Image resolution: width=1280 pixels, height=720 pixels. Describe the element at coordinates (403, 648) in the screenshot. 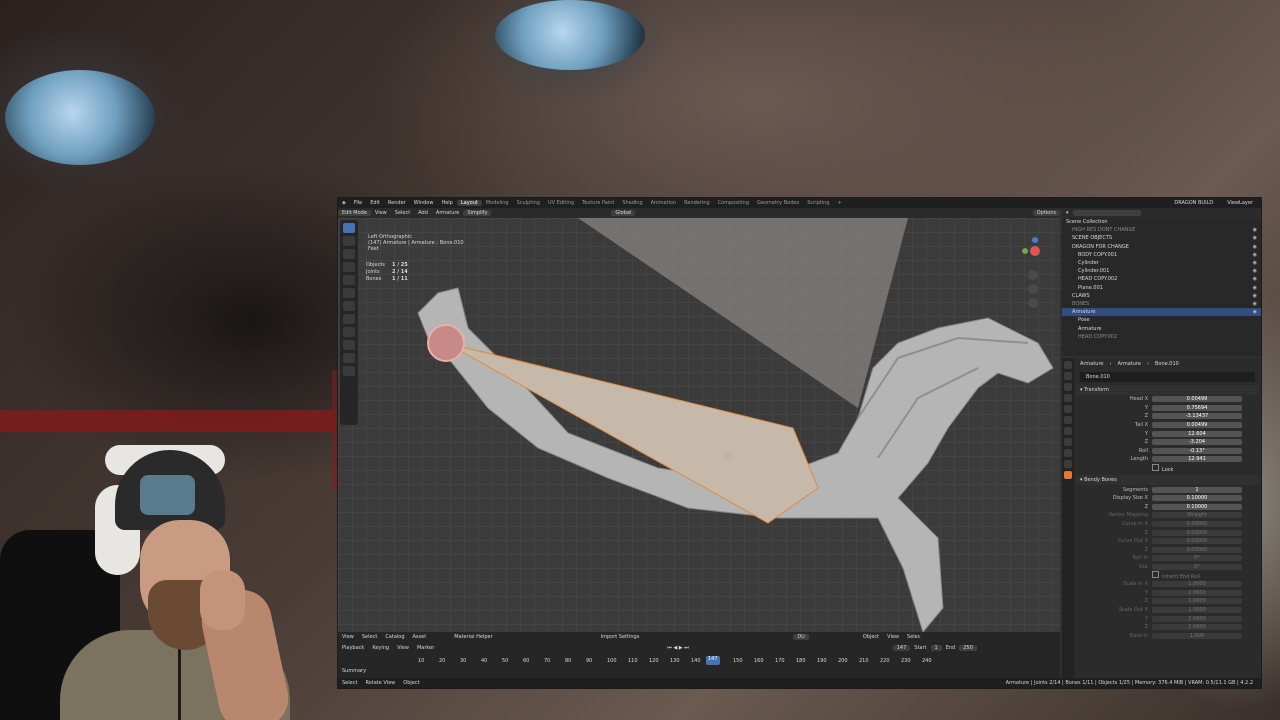

I see `menu-view-timeline: View` at that location.